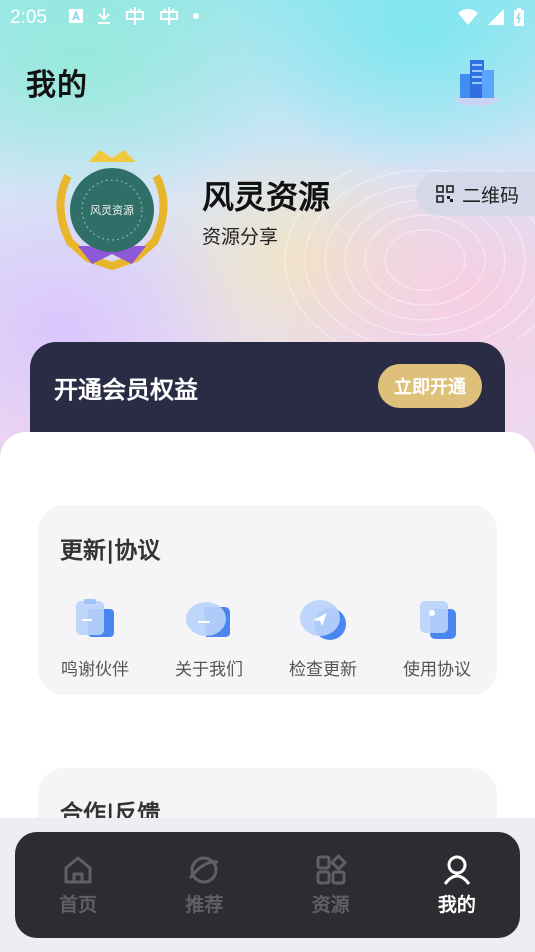  I want to click on document-icon, so click(438, 620).